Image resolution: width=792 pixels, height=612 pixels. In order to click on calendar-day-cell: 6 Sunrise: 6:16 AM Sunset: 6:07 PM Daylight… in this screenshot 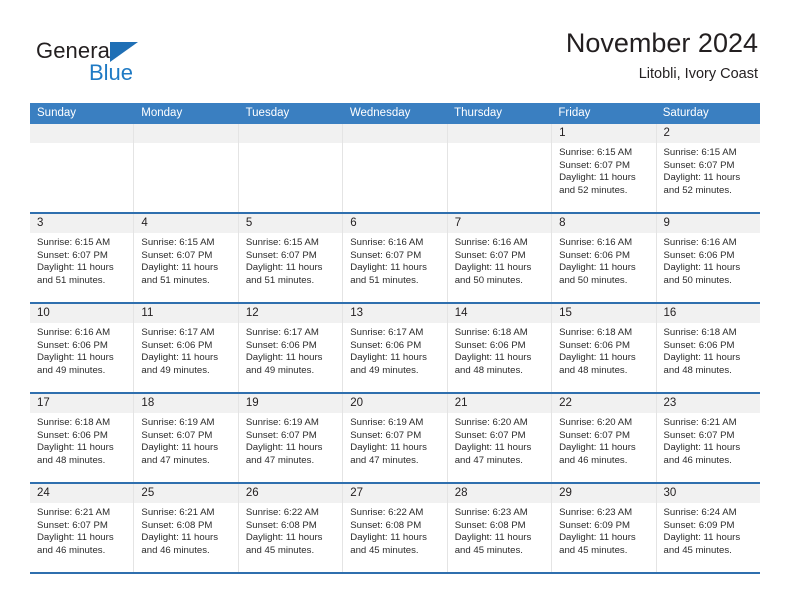, I will do `click(394, 258)`.